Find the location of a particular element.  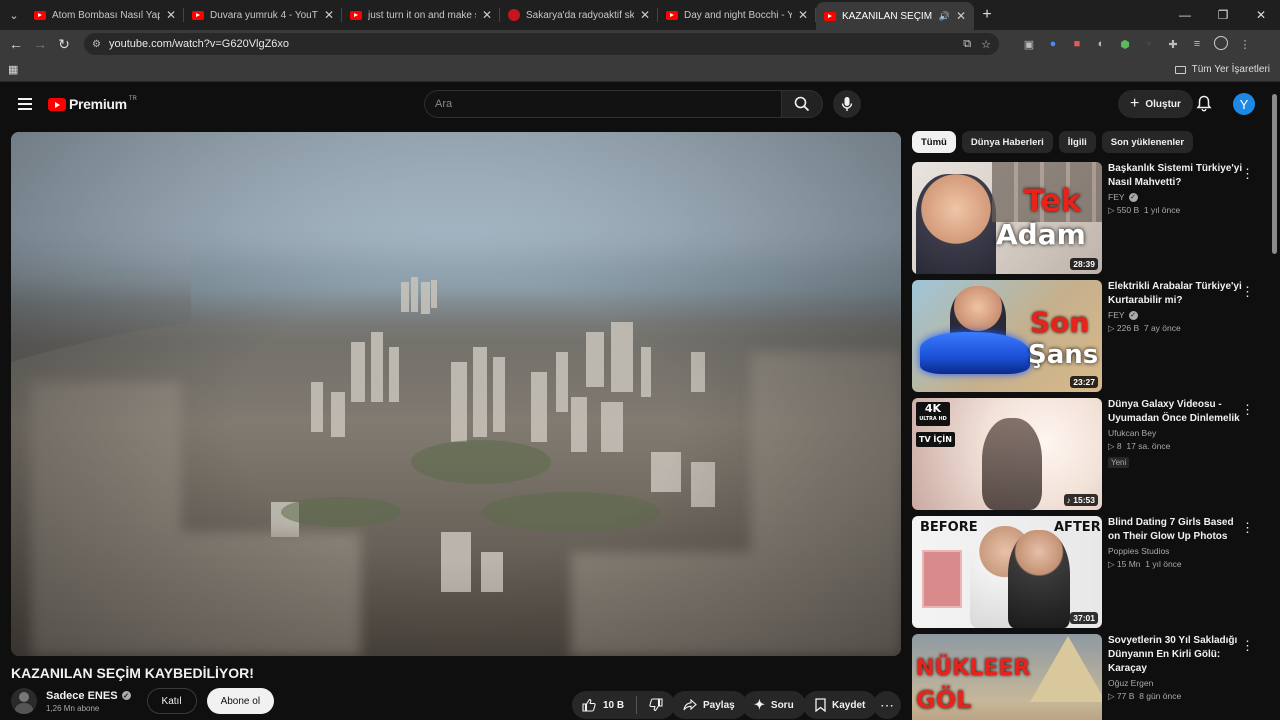

channel-avatar is located at coordinates (24, 701).